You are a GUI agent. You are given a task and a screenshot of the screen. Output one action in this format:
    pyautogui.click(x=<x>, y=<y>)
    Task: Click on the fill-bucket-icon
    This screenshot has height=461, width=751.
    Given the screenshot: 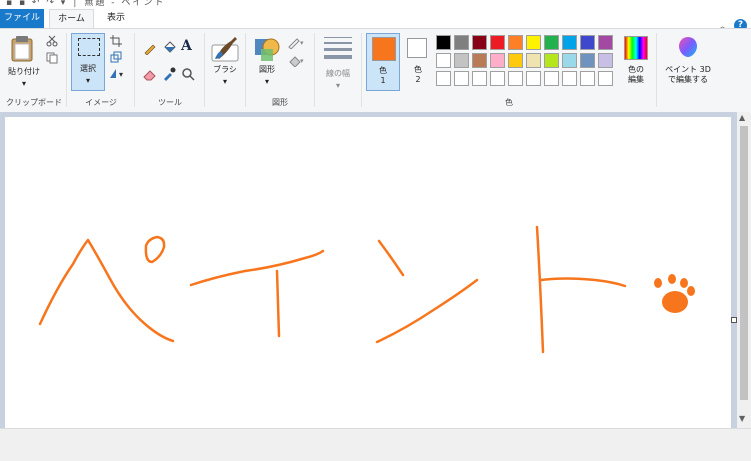 What is the action you would take?
    pyautogui.click(x=169, y=48)
    